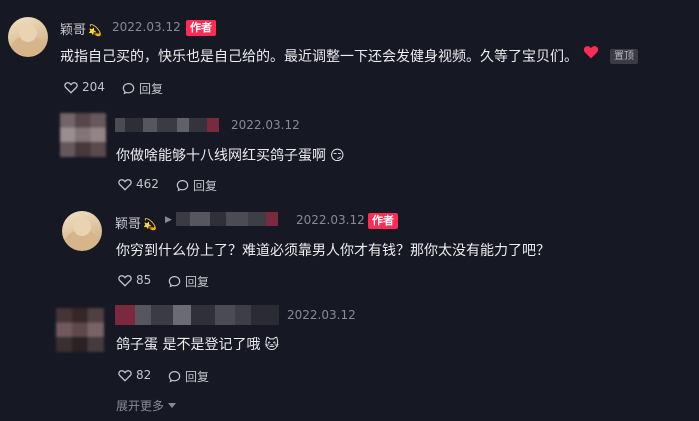 The width and height of the screenshot is (699, 421). I want to click on like-count: 82, so click(144, 375).